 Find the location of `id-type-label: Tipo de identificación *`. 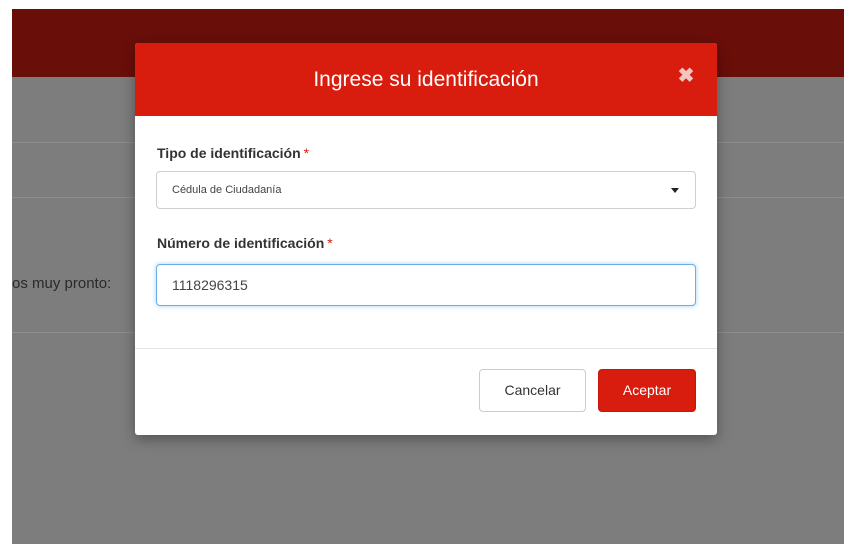

id-type-label: Tipo de identificación * is located at coordinates (233, 153).